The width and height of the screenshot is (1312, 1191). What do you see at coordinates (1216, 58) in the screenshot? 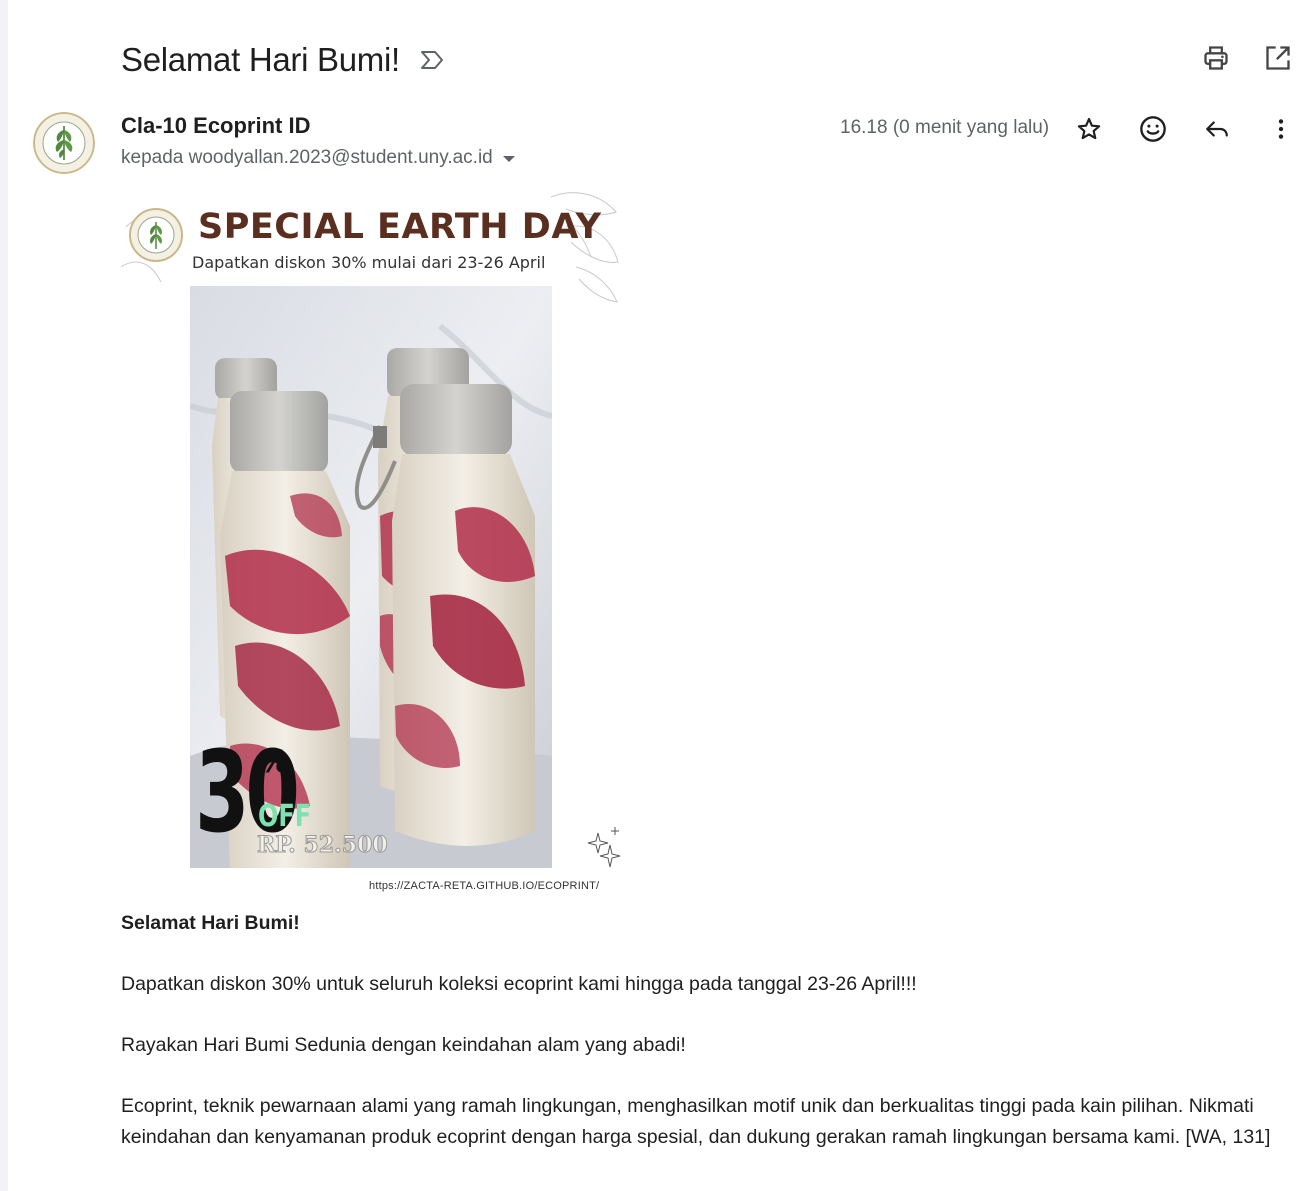
I see `print-icon` at bounding box center [1216, 58].